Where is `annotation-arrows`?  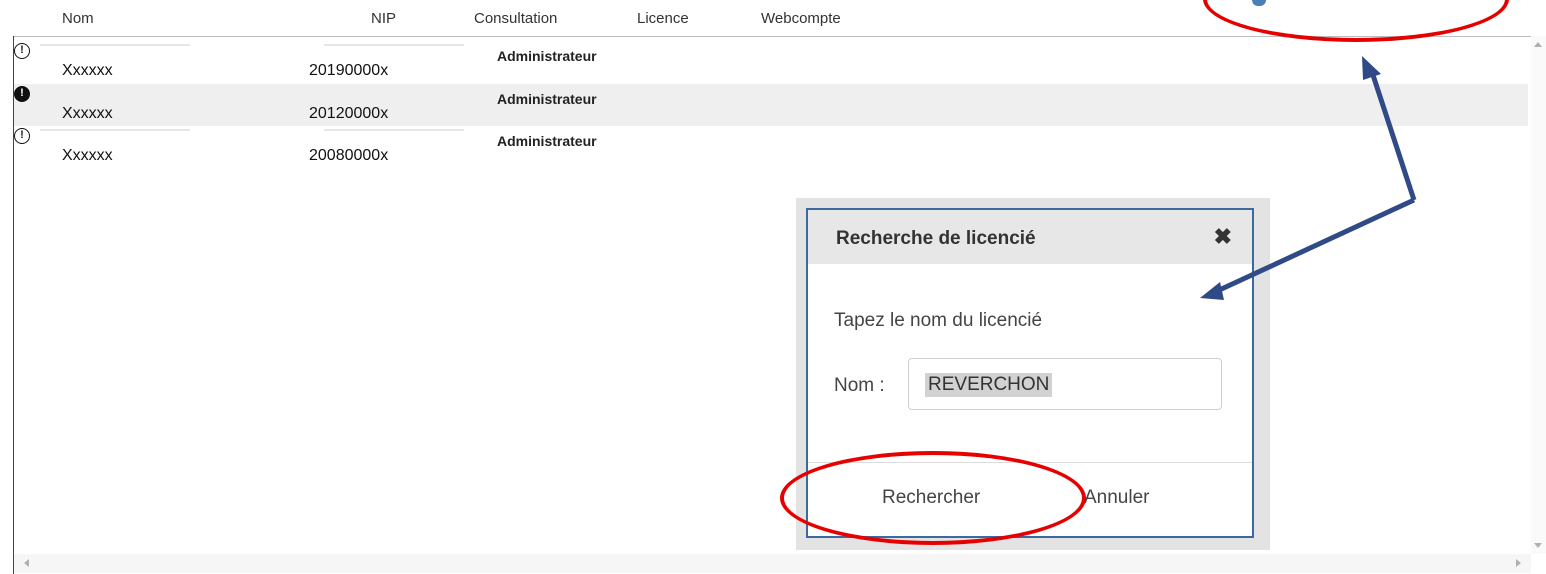
annotation-arrows is located at coordinates (1308, 178).